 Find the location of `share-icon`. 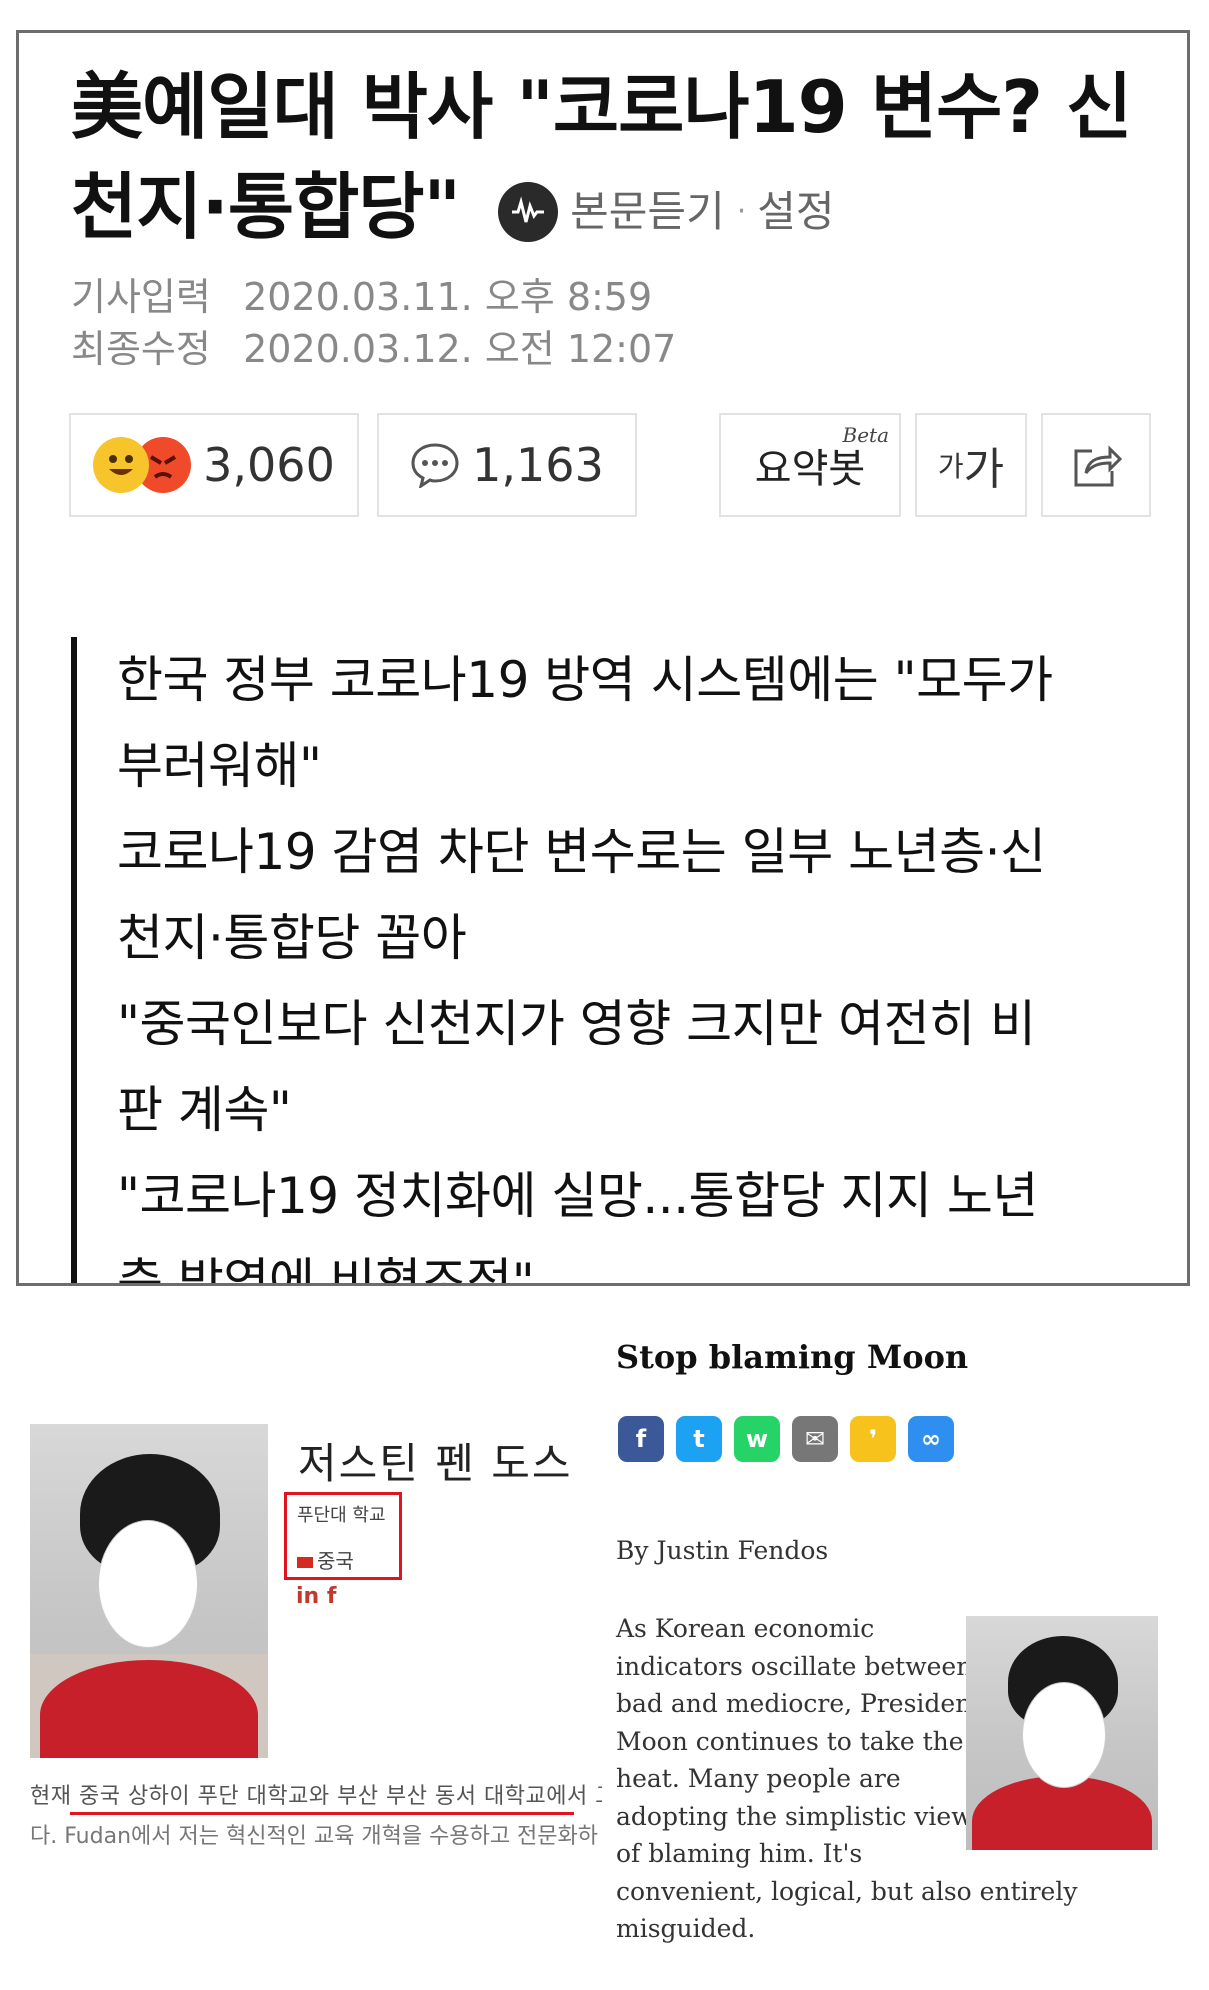

share-icon is located at coordinates (1096, 465).